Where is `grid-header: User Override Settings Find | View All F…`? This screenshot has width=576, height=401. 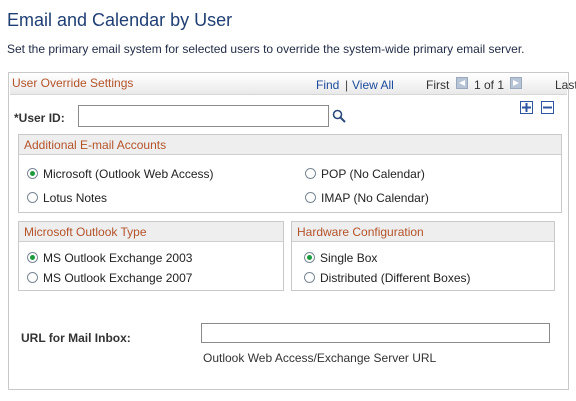 grid-header: User Override Settings Find | View All F… is located at coordinates (293, 84).